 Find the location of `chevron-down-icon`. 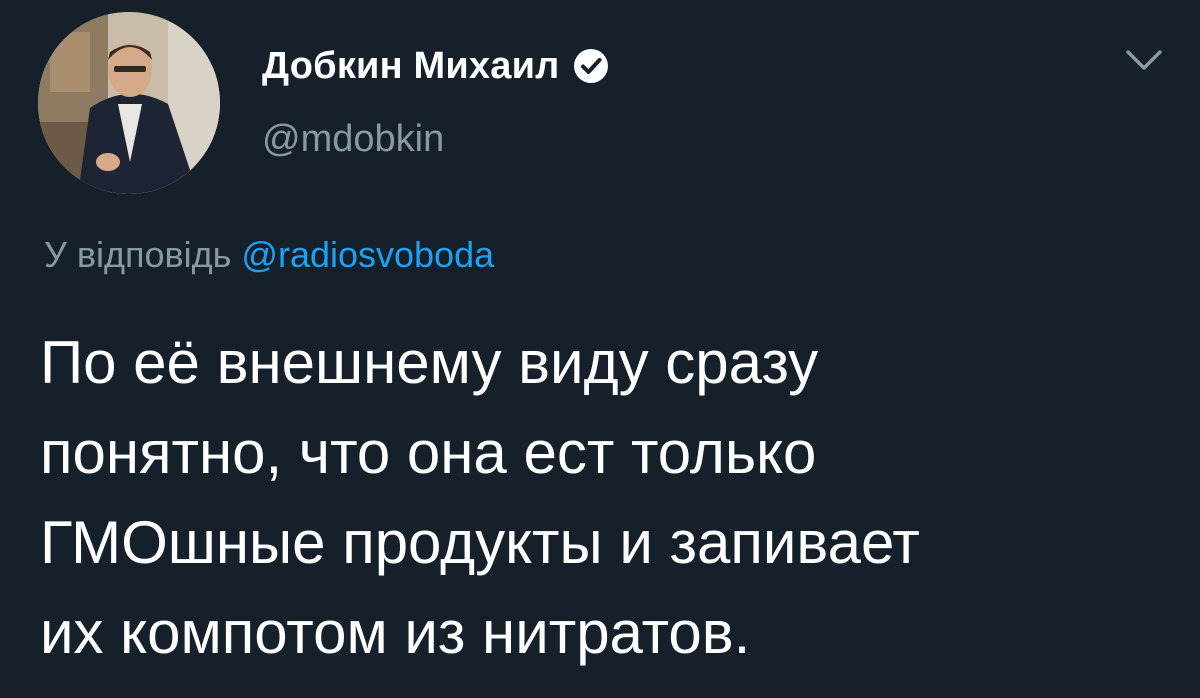

chevron-down-icon is located at coordinates (1144, 60).